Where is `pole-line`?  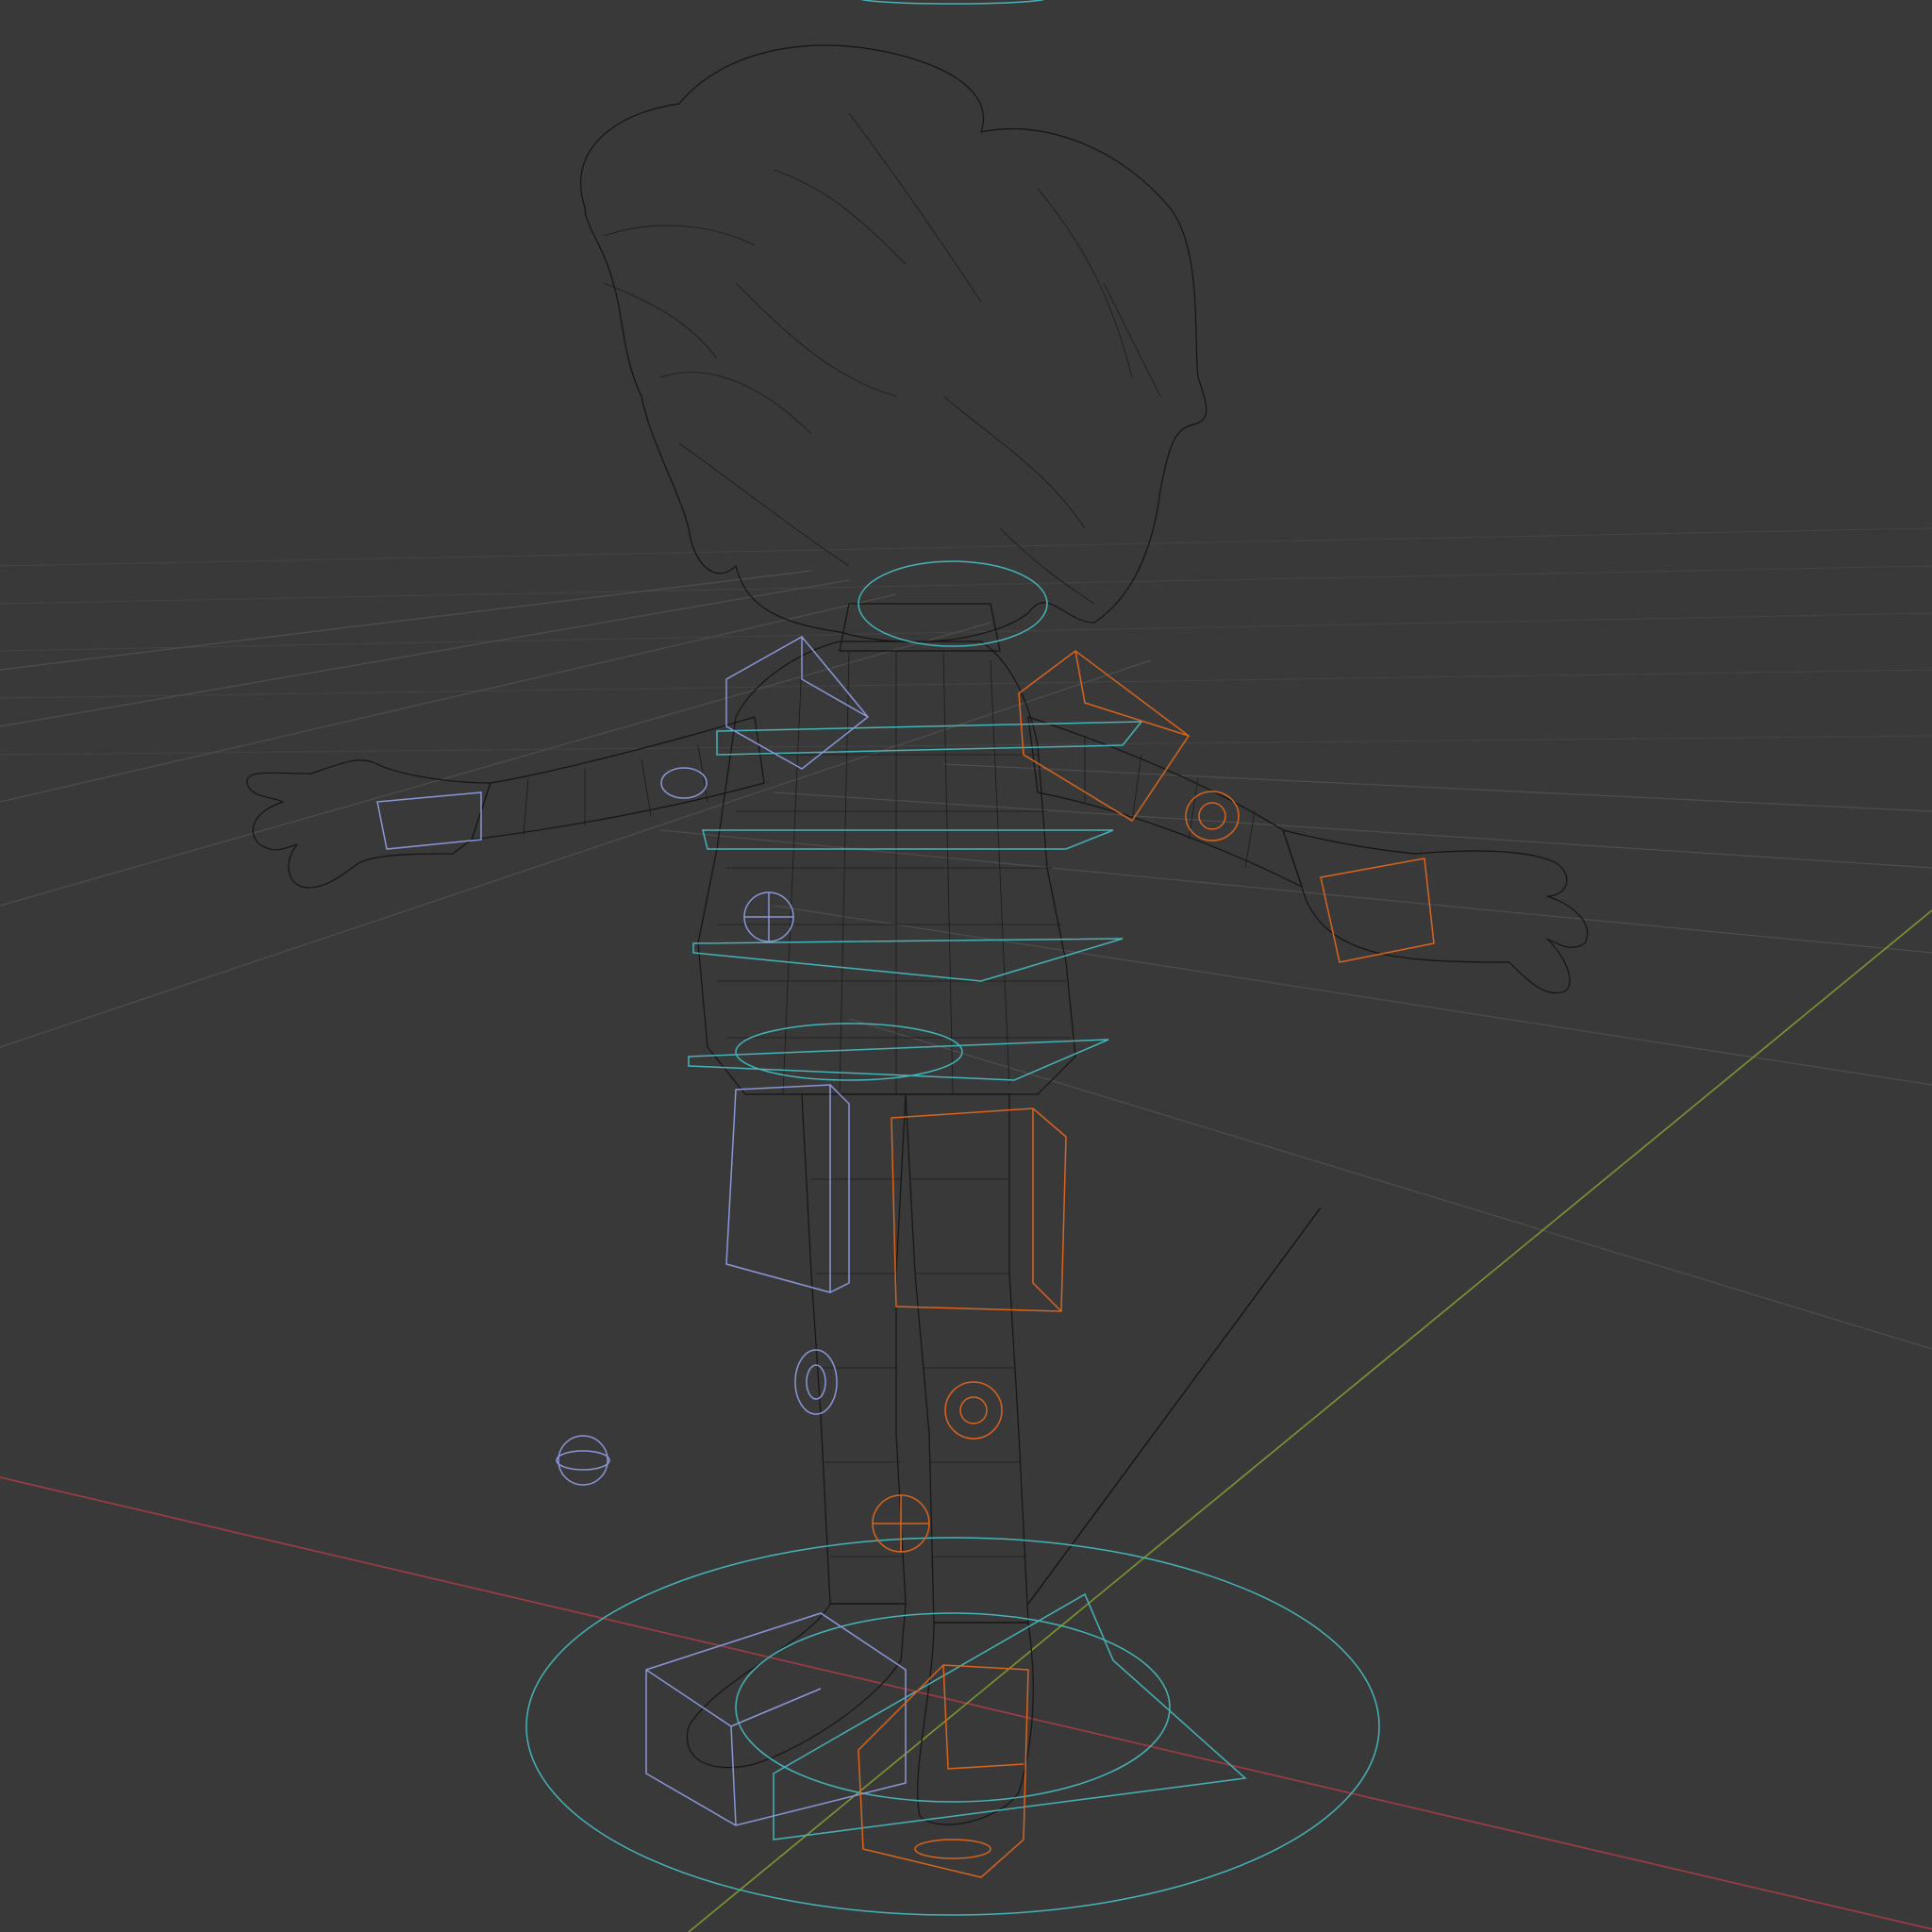 pole-line is located at coordinates (1174, 1406).